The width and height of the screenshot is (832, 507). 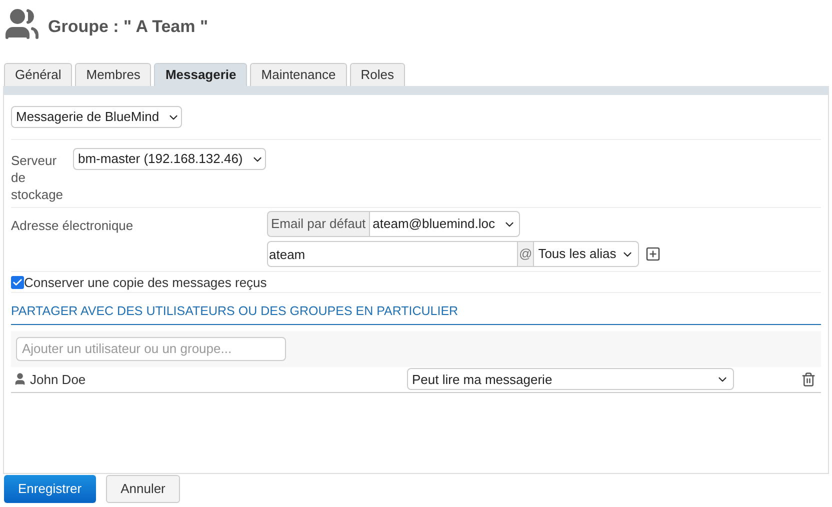 What do you see at coordinates (653, 254) in the screenshot?
I see `add-icon` at bounding box center [653, 254].